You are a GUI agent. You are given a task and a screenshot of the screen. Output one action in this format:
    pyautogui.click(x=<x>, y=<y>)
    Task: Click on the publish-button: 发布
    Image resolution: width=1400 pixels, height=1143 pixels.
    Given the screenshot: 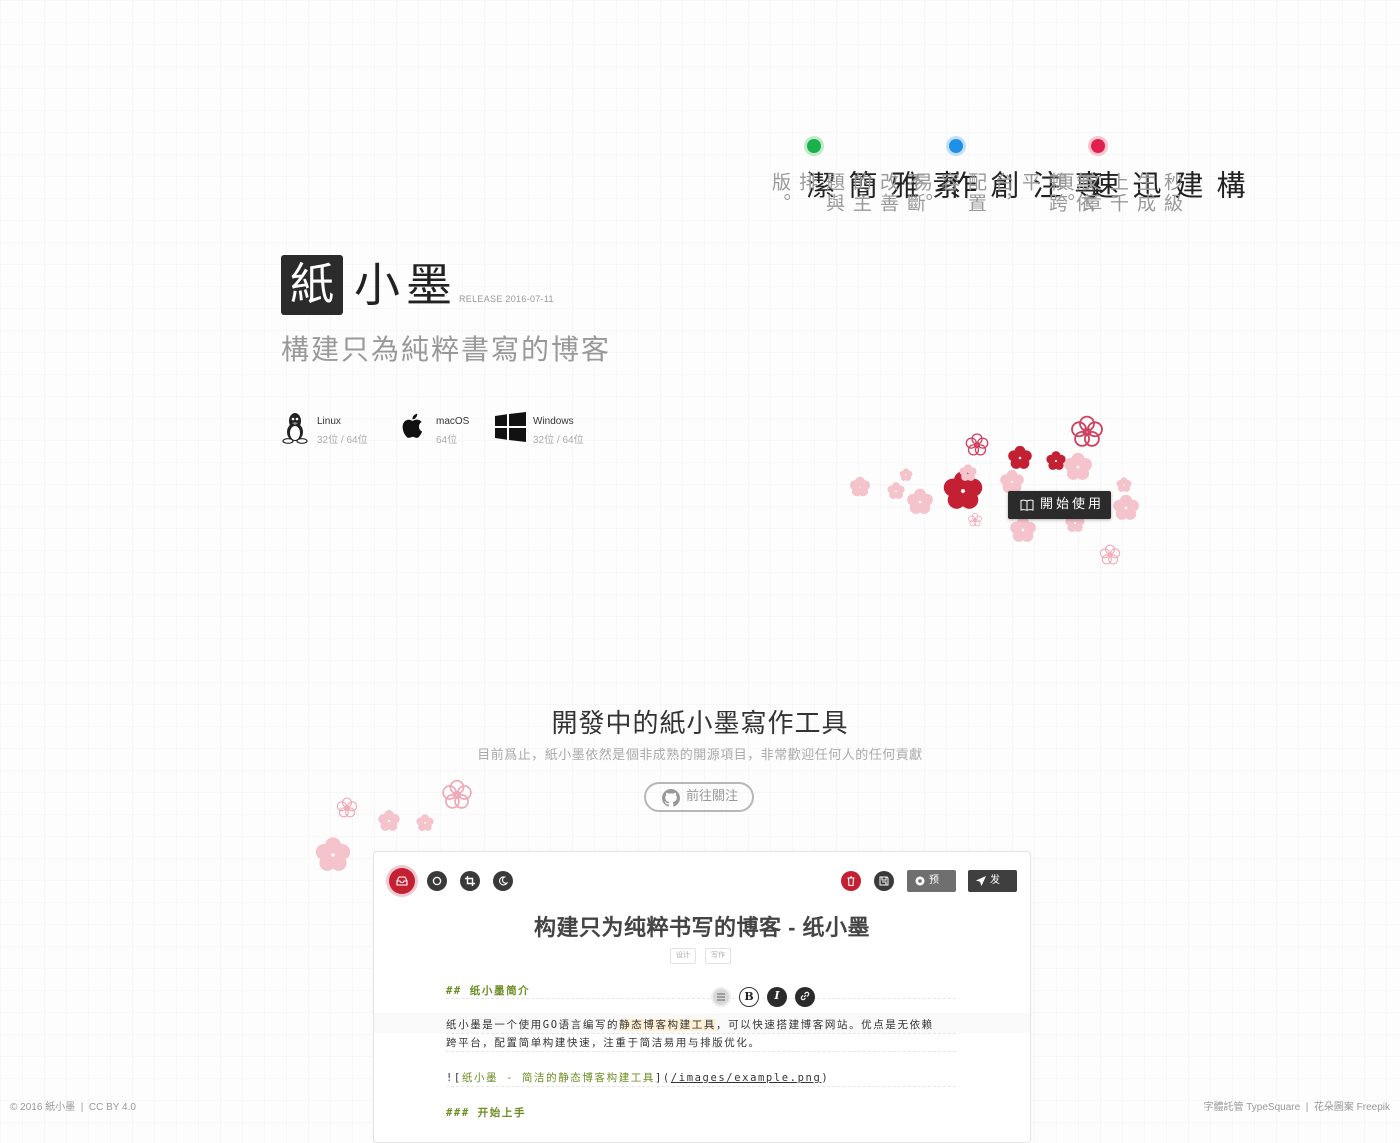 What is the action you would take?
    pyautogui.click(x=992, y=889)
    